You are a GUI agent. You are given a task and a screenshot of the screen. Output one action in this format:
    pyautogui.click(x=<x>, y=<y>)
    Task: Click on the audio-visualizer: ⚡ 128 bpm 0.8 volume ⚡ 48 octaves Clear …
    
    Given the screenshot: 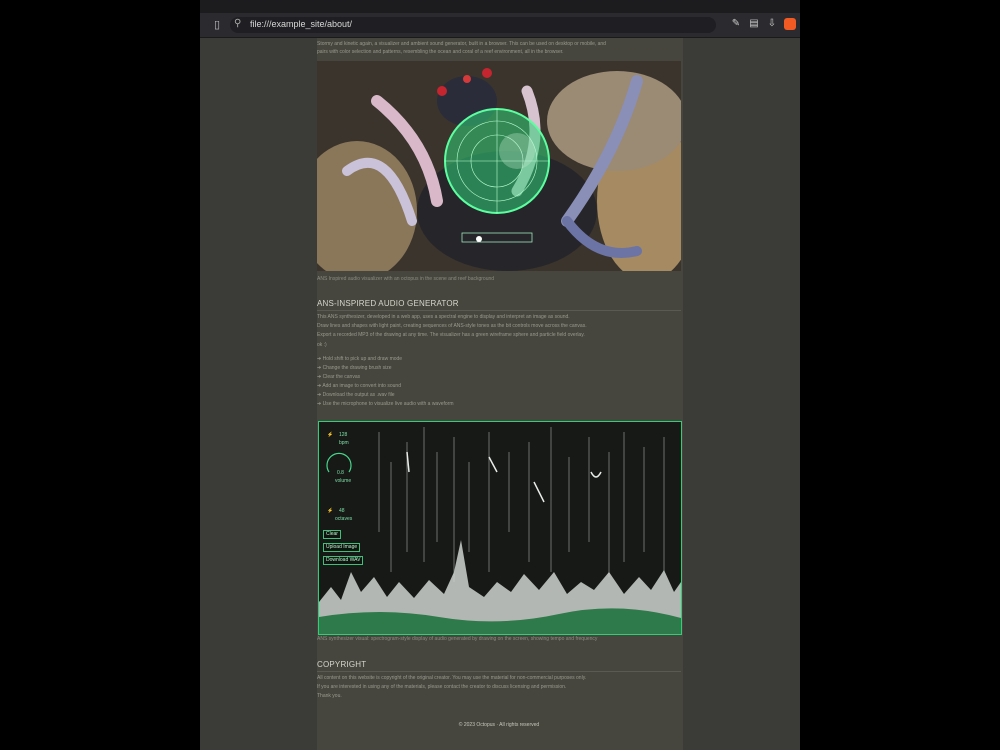 What is the action you would take?
    pyautogui.click(x=500, y=528)
    